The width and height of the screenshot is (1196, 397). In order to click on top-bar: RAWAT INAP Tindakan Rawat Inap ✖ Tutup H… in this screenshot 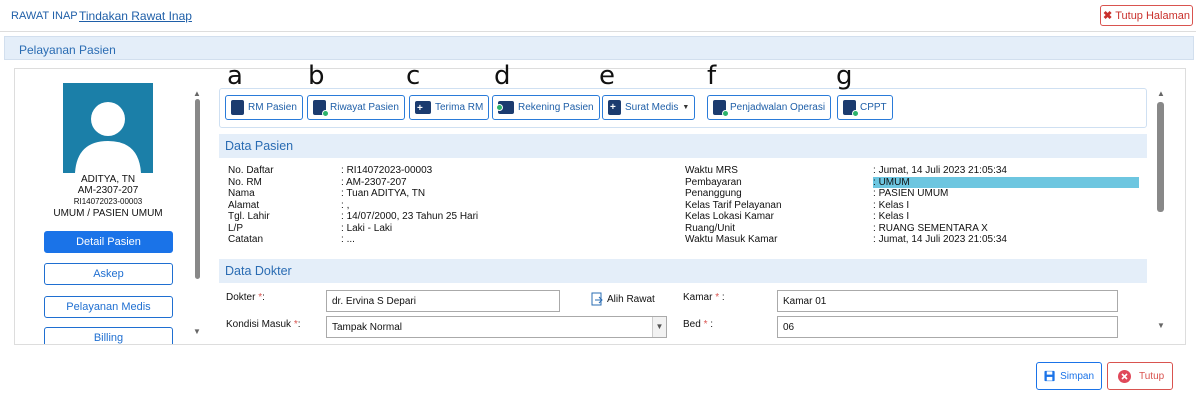, I will do `click(598, 16)`.